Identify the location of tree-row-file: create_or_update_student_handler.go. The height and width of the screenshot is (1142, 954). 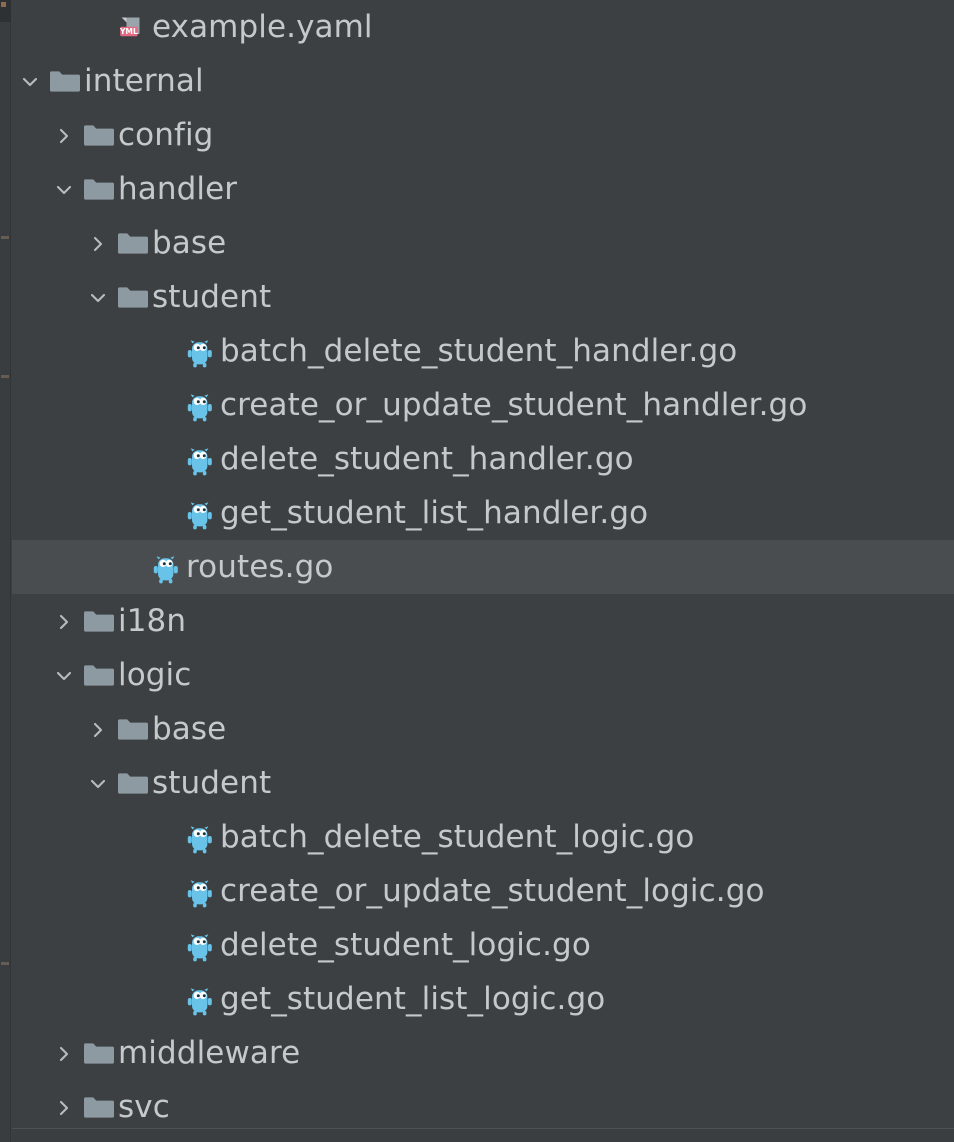
(483, 405).